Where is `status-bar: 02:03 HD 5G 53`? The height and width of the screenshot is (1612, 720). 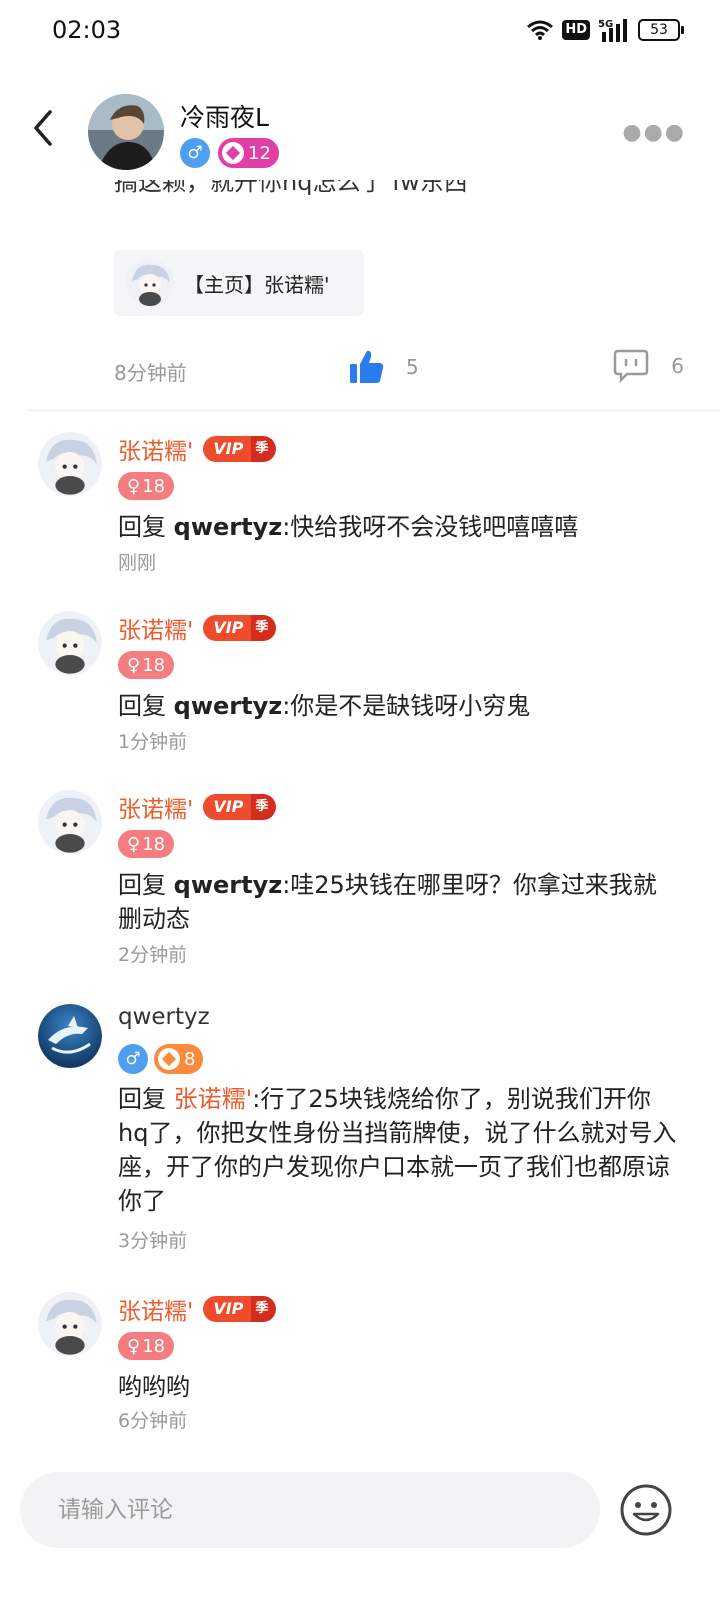 status-bar: 02:03 HD 5G 53 is located at coordinates (360, 32).